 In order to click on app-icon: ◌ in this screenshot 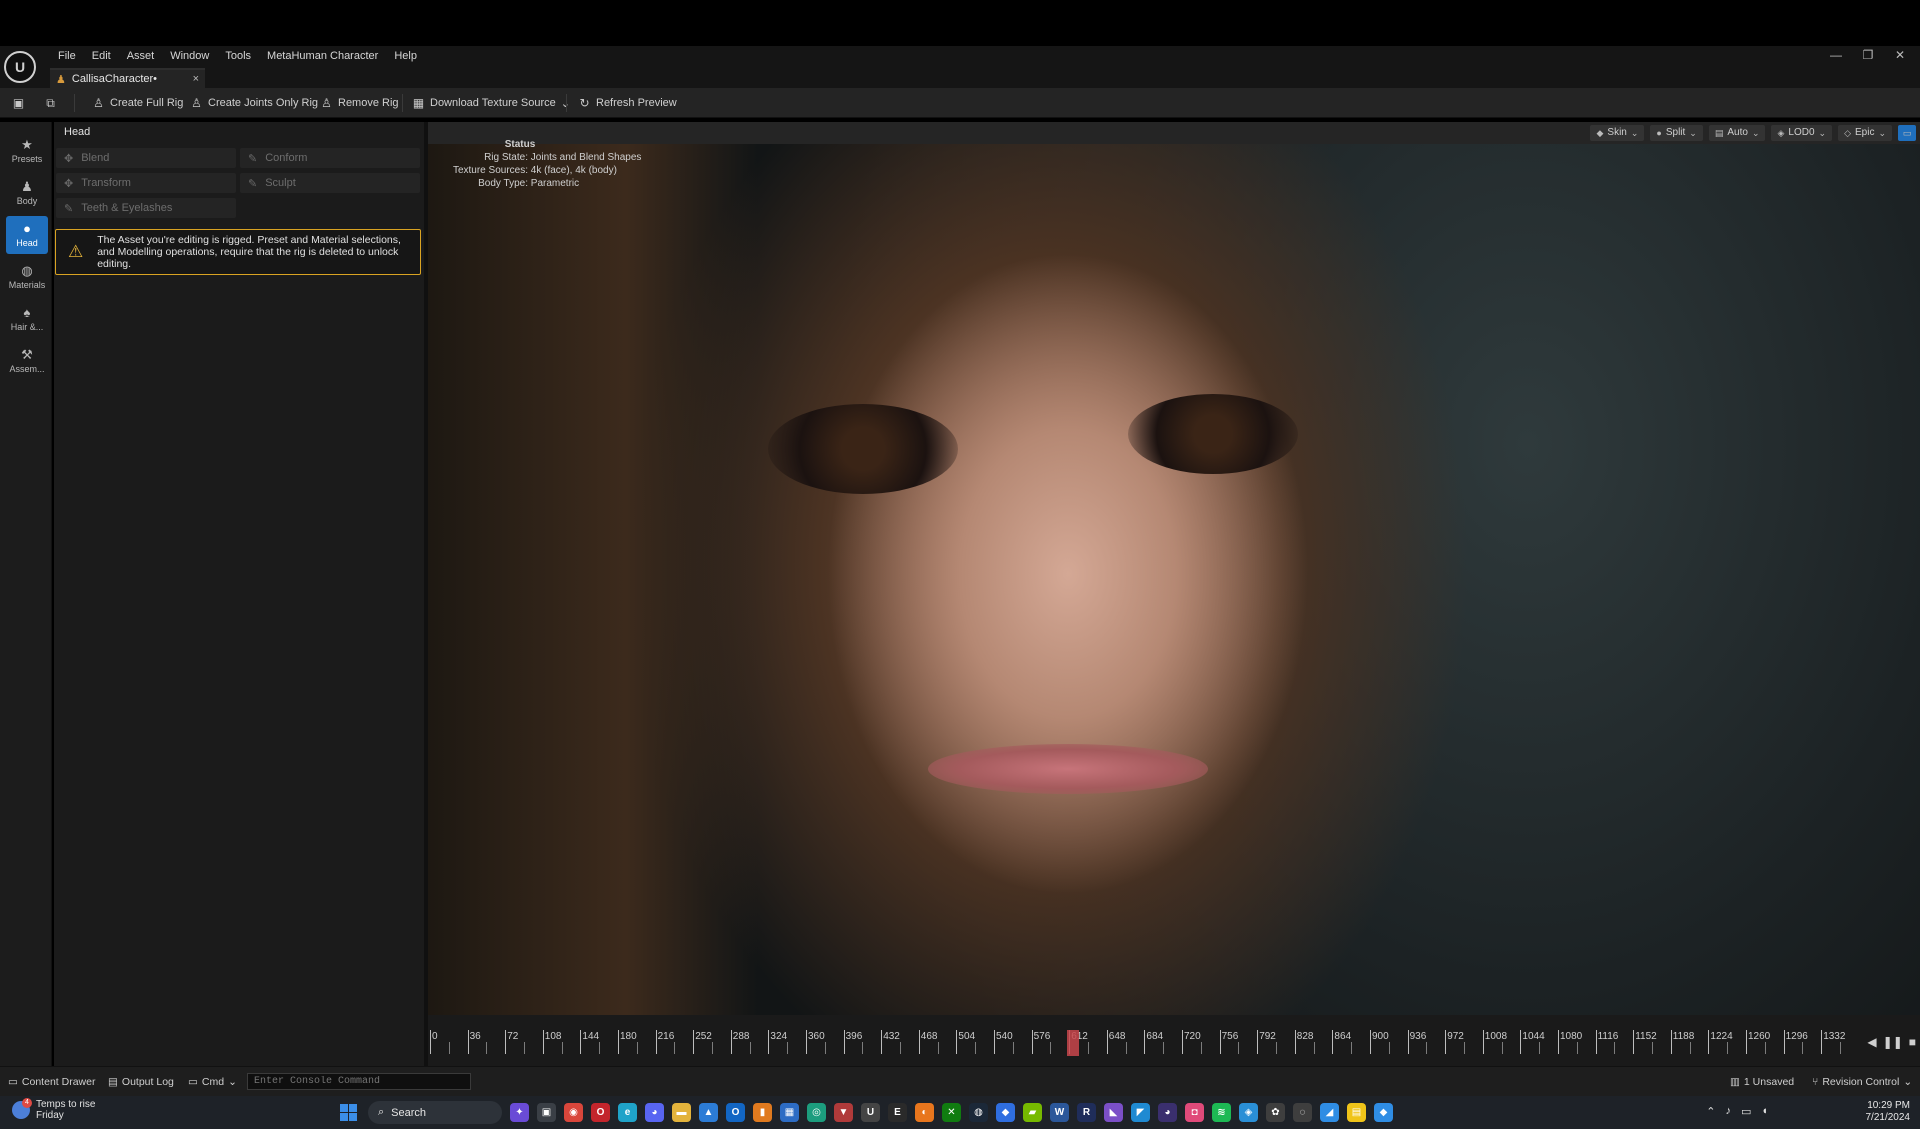, I will do `click(1302, 1112)`.